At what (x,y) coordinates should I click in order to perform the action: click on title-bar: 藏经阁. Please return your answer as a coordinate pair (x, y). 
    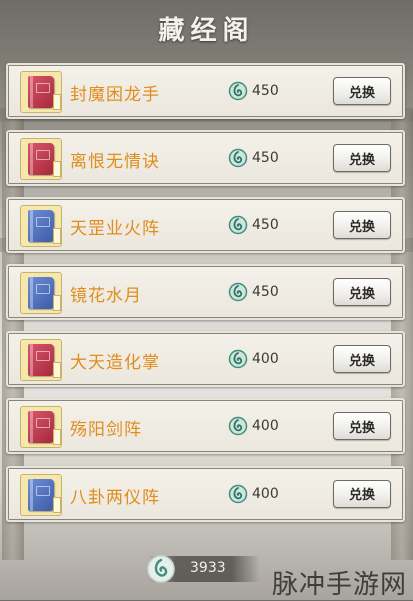
    Looking at the image, I should click on (206, 28).